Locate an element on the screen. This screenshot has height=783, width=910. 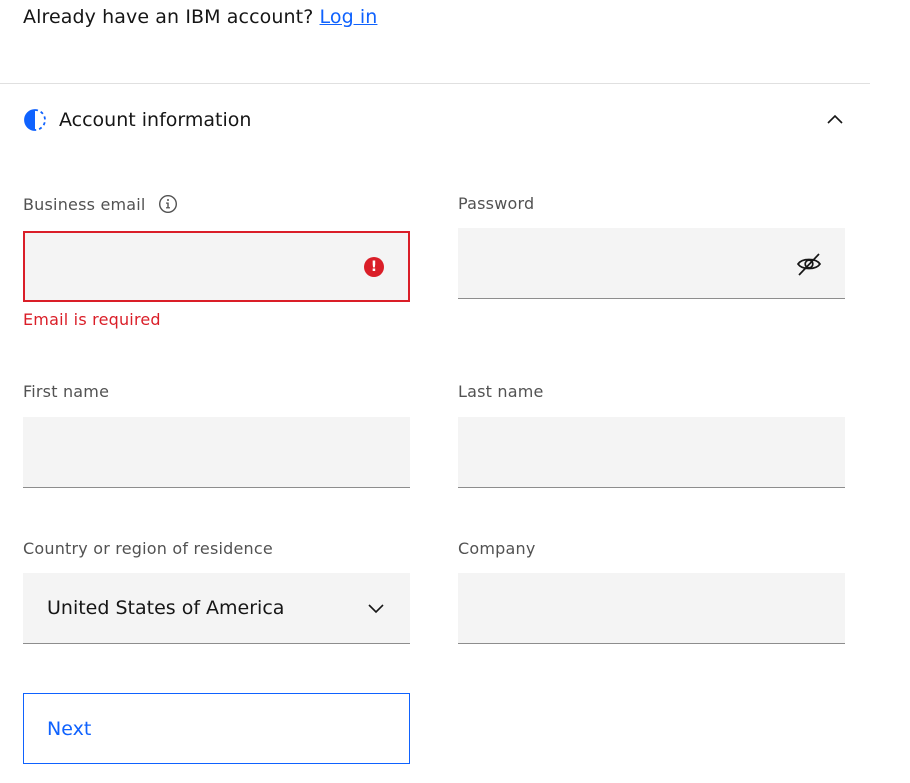
next-button: Next is located at coordinates (216, 728).